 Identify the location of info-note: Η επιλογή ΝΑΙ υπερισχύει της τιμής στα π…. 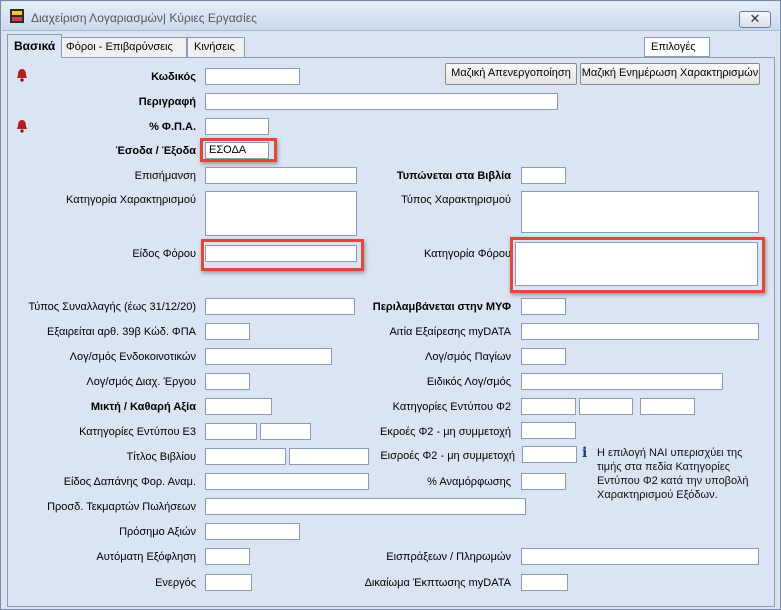
(673, 474).